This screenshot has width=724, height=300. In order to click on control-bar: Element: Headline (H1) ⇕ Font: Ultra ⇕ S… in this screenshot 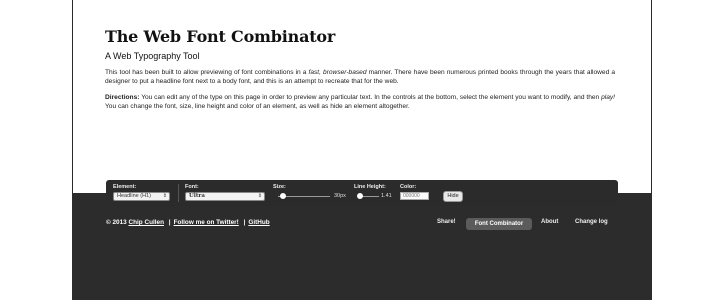, I will do `click(362, 193)`.